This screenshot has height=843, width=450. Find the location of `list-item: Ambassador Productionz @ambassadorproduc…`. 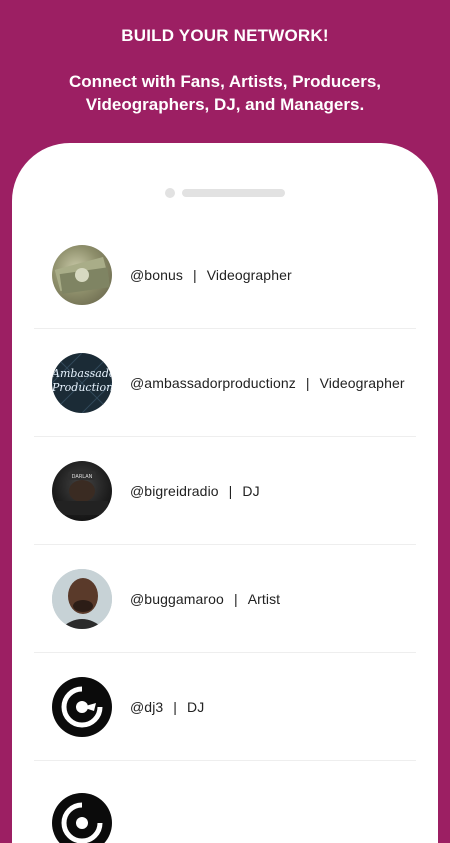

list-item: Ambassador Productionz @ambassadorproduc… is located at coordinates (225, 383).